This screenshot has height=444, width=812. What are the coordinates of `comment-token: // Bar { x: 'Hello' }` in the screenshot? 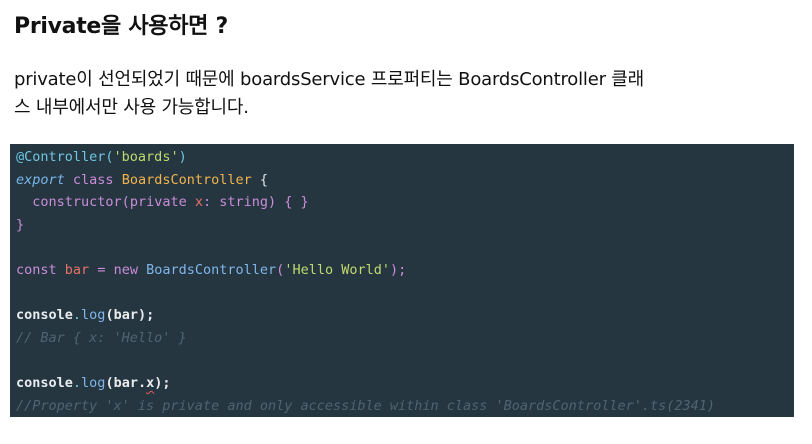 It's located at (101, 337).